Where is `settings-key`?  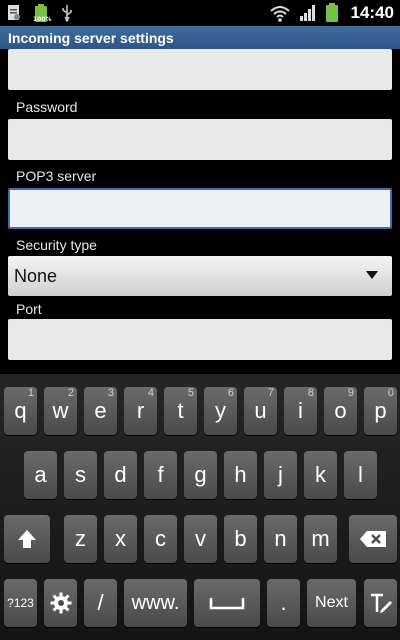
settings-key is located at coordinates (60, 603).